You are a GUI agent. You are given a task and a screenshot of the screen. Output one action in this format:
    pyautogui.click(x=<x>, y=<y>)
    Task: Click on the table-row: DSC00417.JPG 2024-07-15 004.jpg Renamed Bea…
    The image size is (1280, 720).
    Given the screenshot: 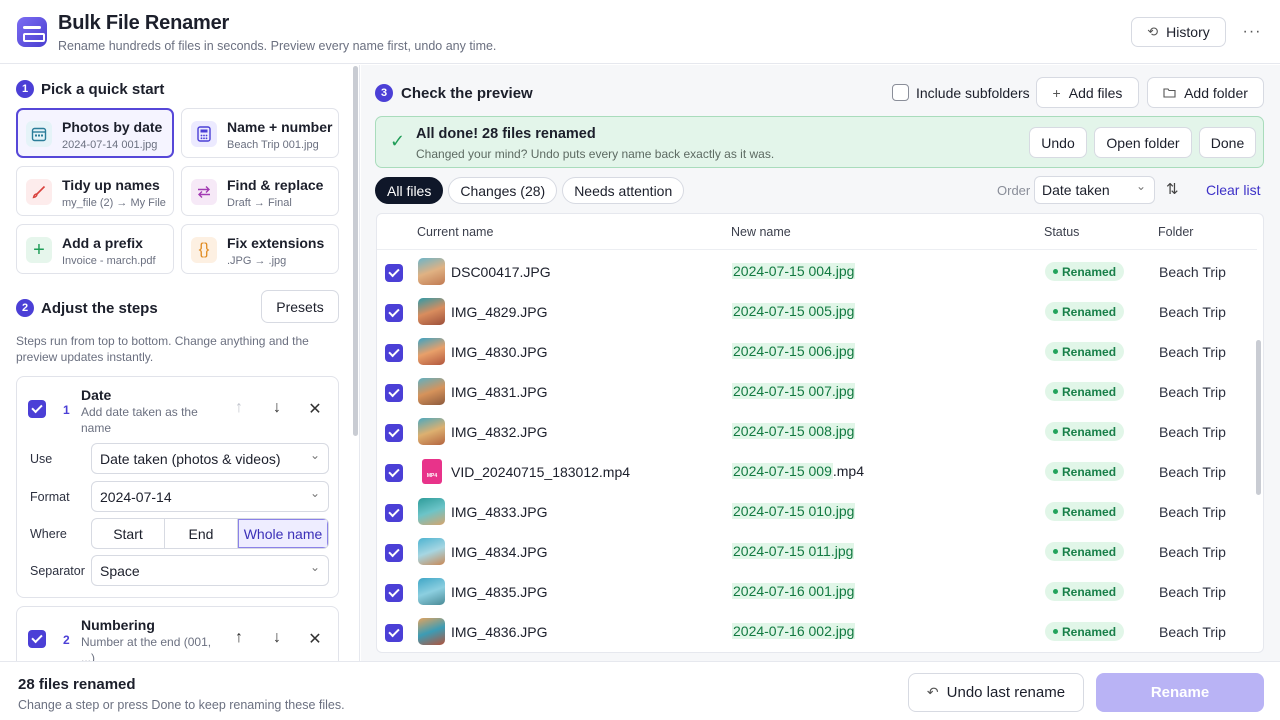 What is the action you would take?
    pyautogui.click(x=817, y=270)
    